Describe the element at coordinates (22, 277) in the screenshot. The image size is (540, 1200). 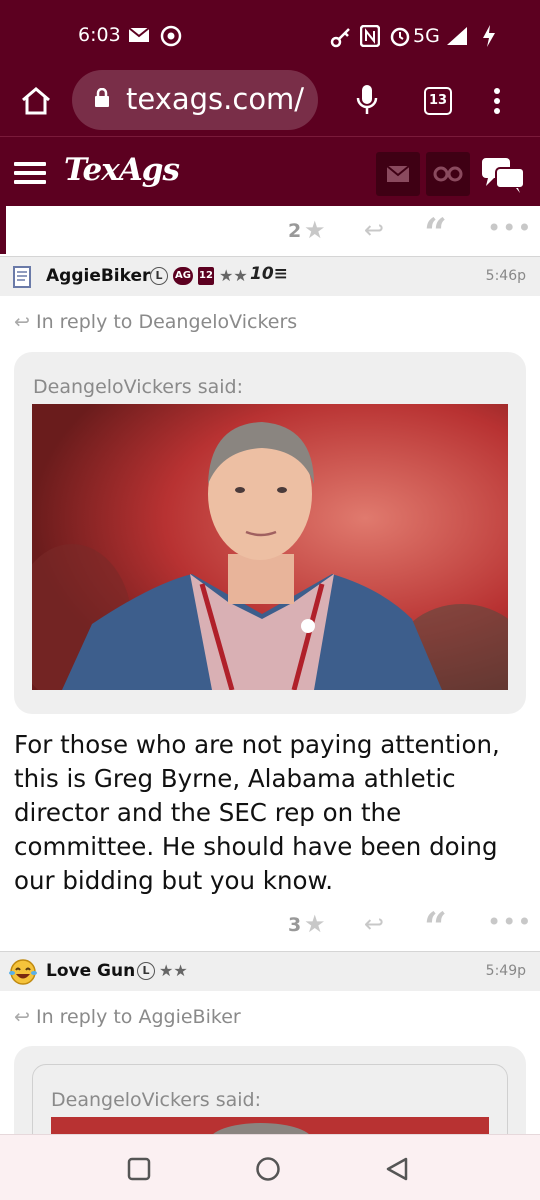
I see `user-avatar-icon` at that location.